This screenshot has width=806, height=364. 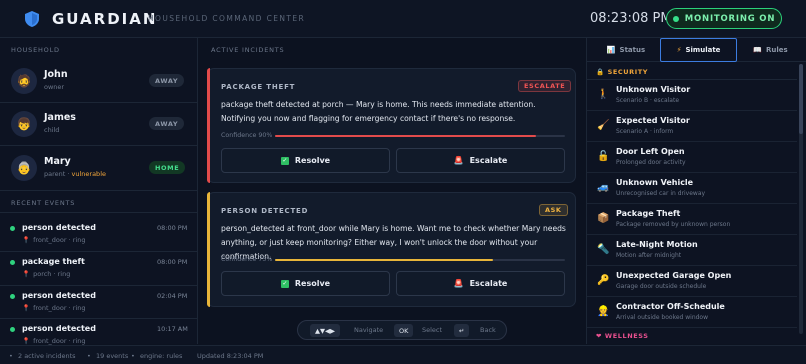 What do you see at coordinates (662, 317) in the screenshot?
I see `scenario-subtitle: Arrival outside booked window` at bounding box center [662, 317].